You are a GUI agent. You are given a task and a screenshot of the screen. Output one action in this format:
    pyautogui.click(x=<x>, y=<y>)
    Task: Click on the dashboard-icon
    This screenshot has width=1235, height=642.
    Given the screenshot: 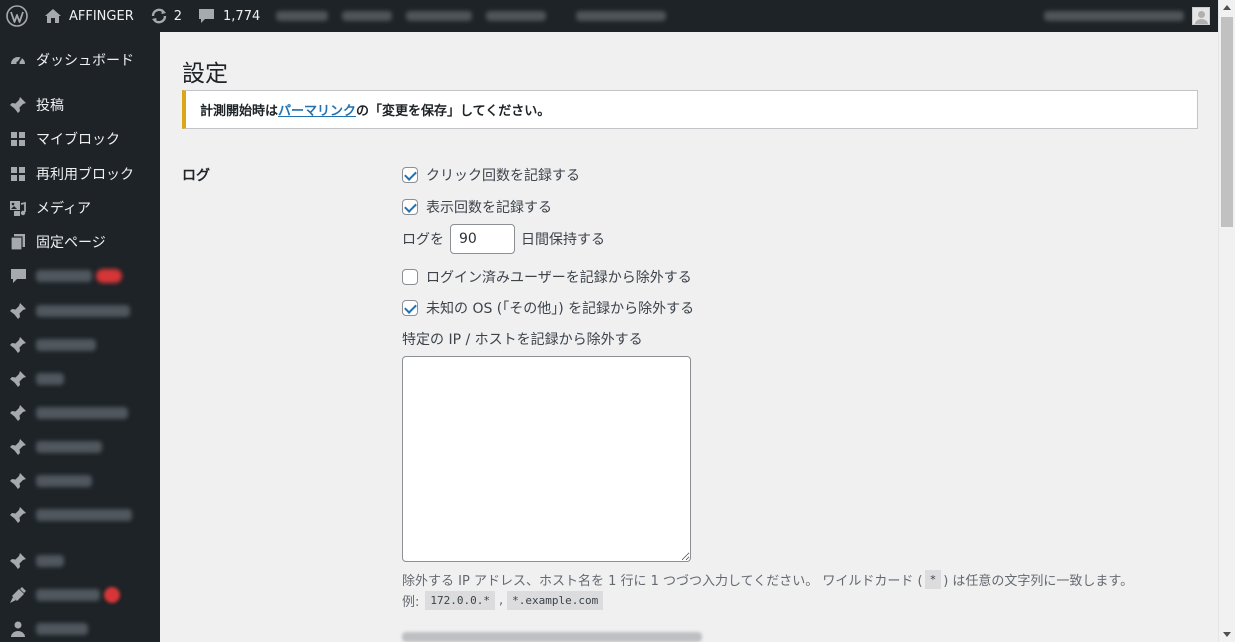 What is the action you would take?
    pyautogui.click(x=18, y=60)
    